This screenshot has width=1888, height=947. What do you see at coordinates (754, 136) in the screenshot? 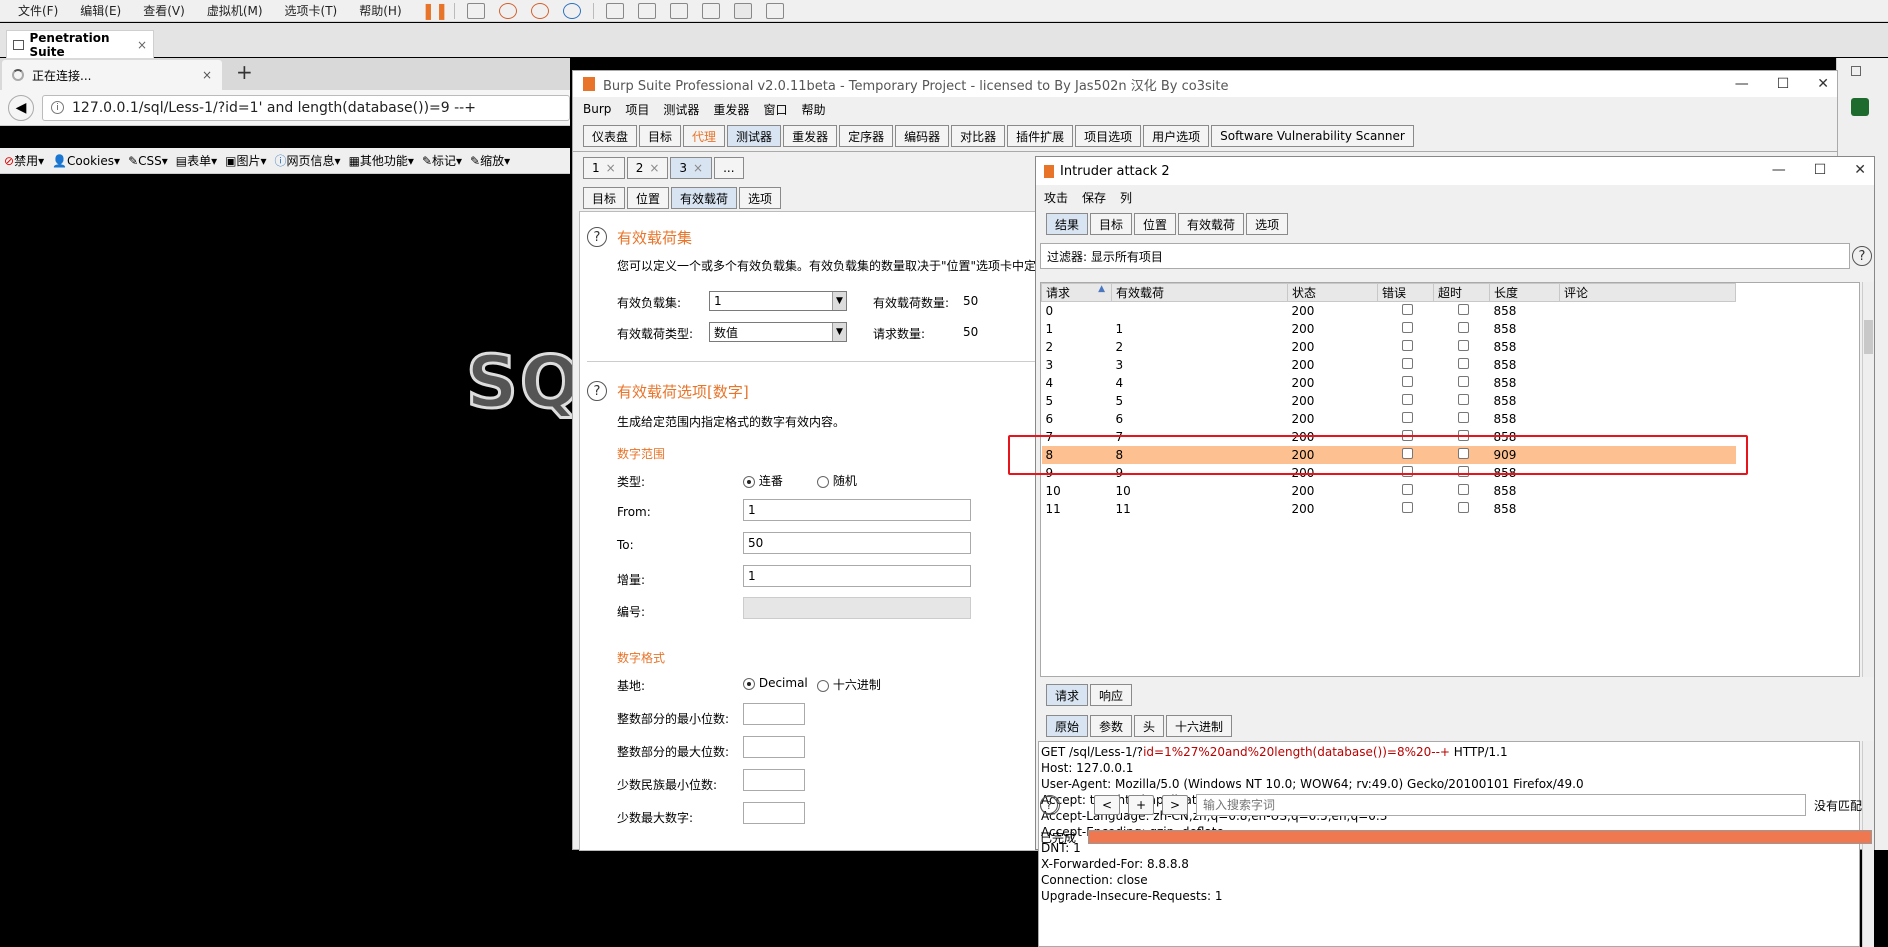
I see `tab-intruder: 测试器` at bounding box center [754, 136].